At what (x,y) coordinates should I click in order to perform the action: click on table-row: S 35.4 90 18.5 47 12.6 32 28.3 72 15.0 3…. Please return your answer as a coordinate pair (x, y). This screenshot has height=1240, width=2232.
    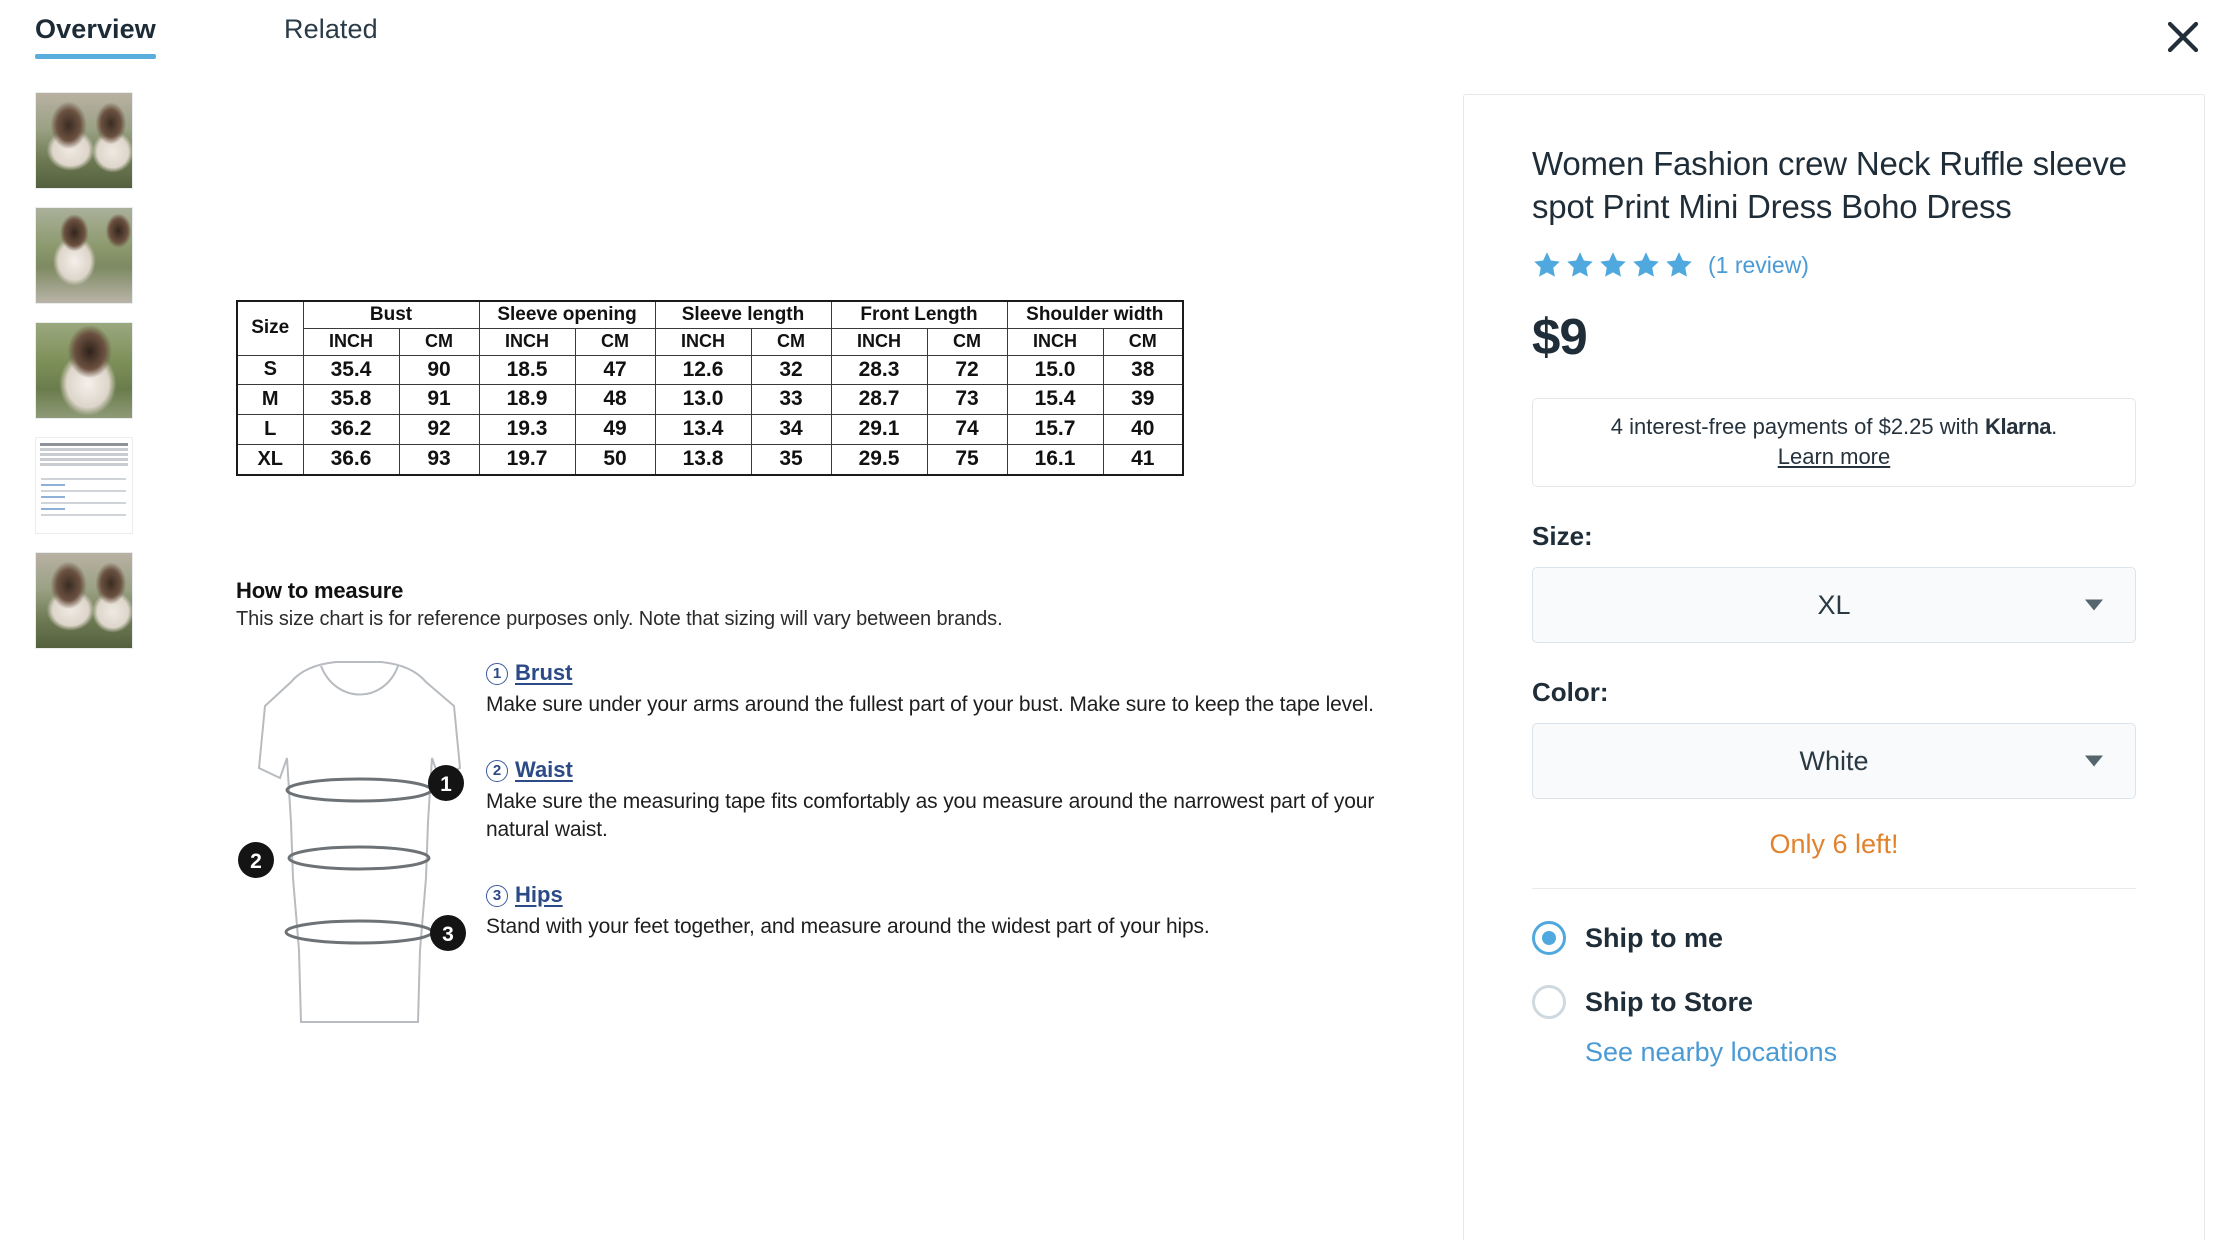
    Looking at the image, I should click on (710, 370).